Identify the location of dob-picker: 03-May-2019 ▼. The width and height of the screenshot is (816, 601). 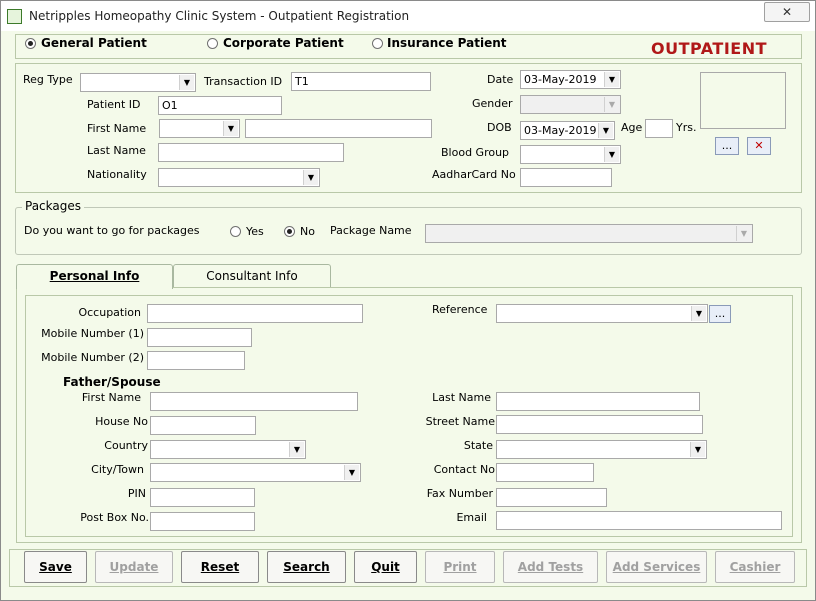
(567, 130).